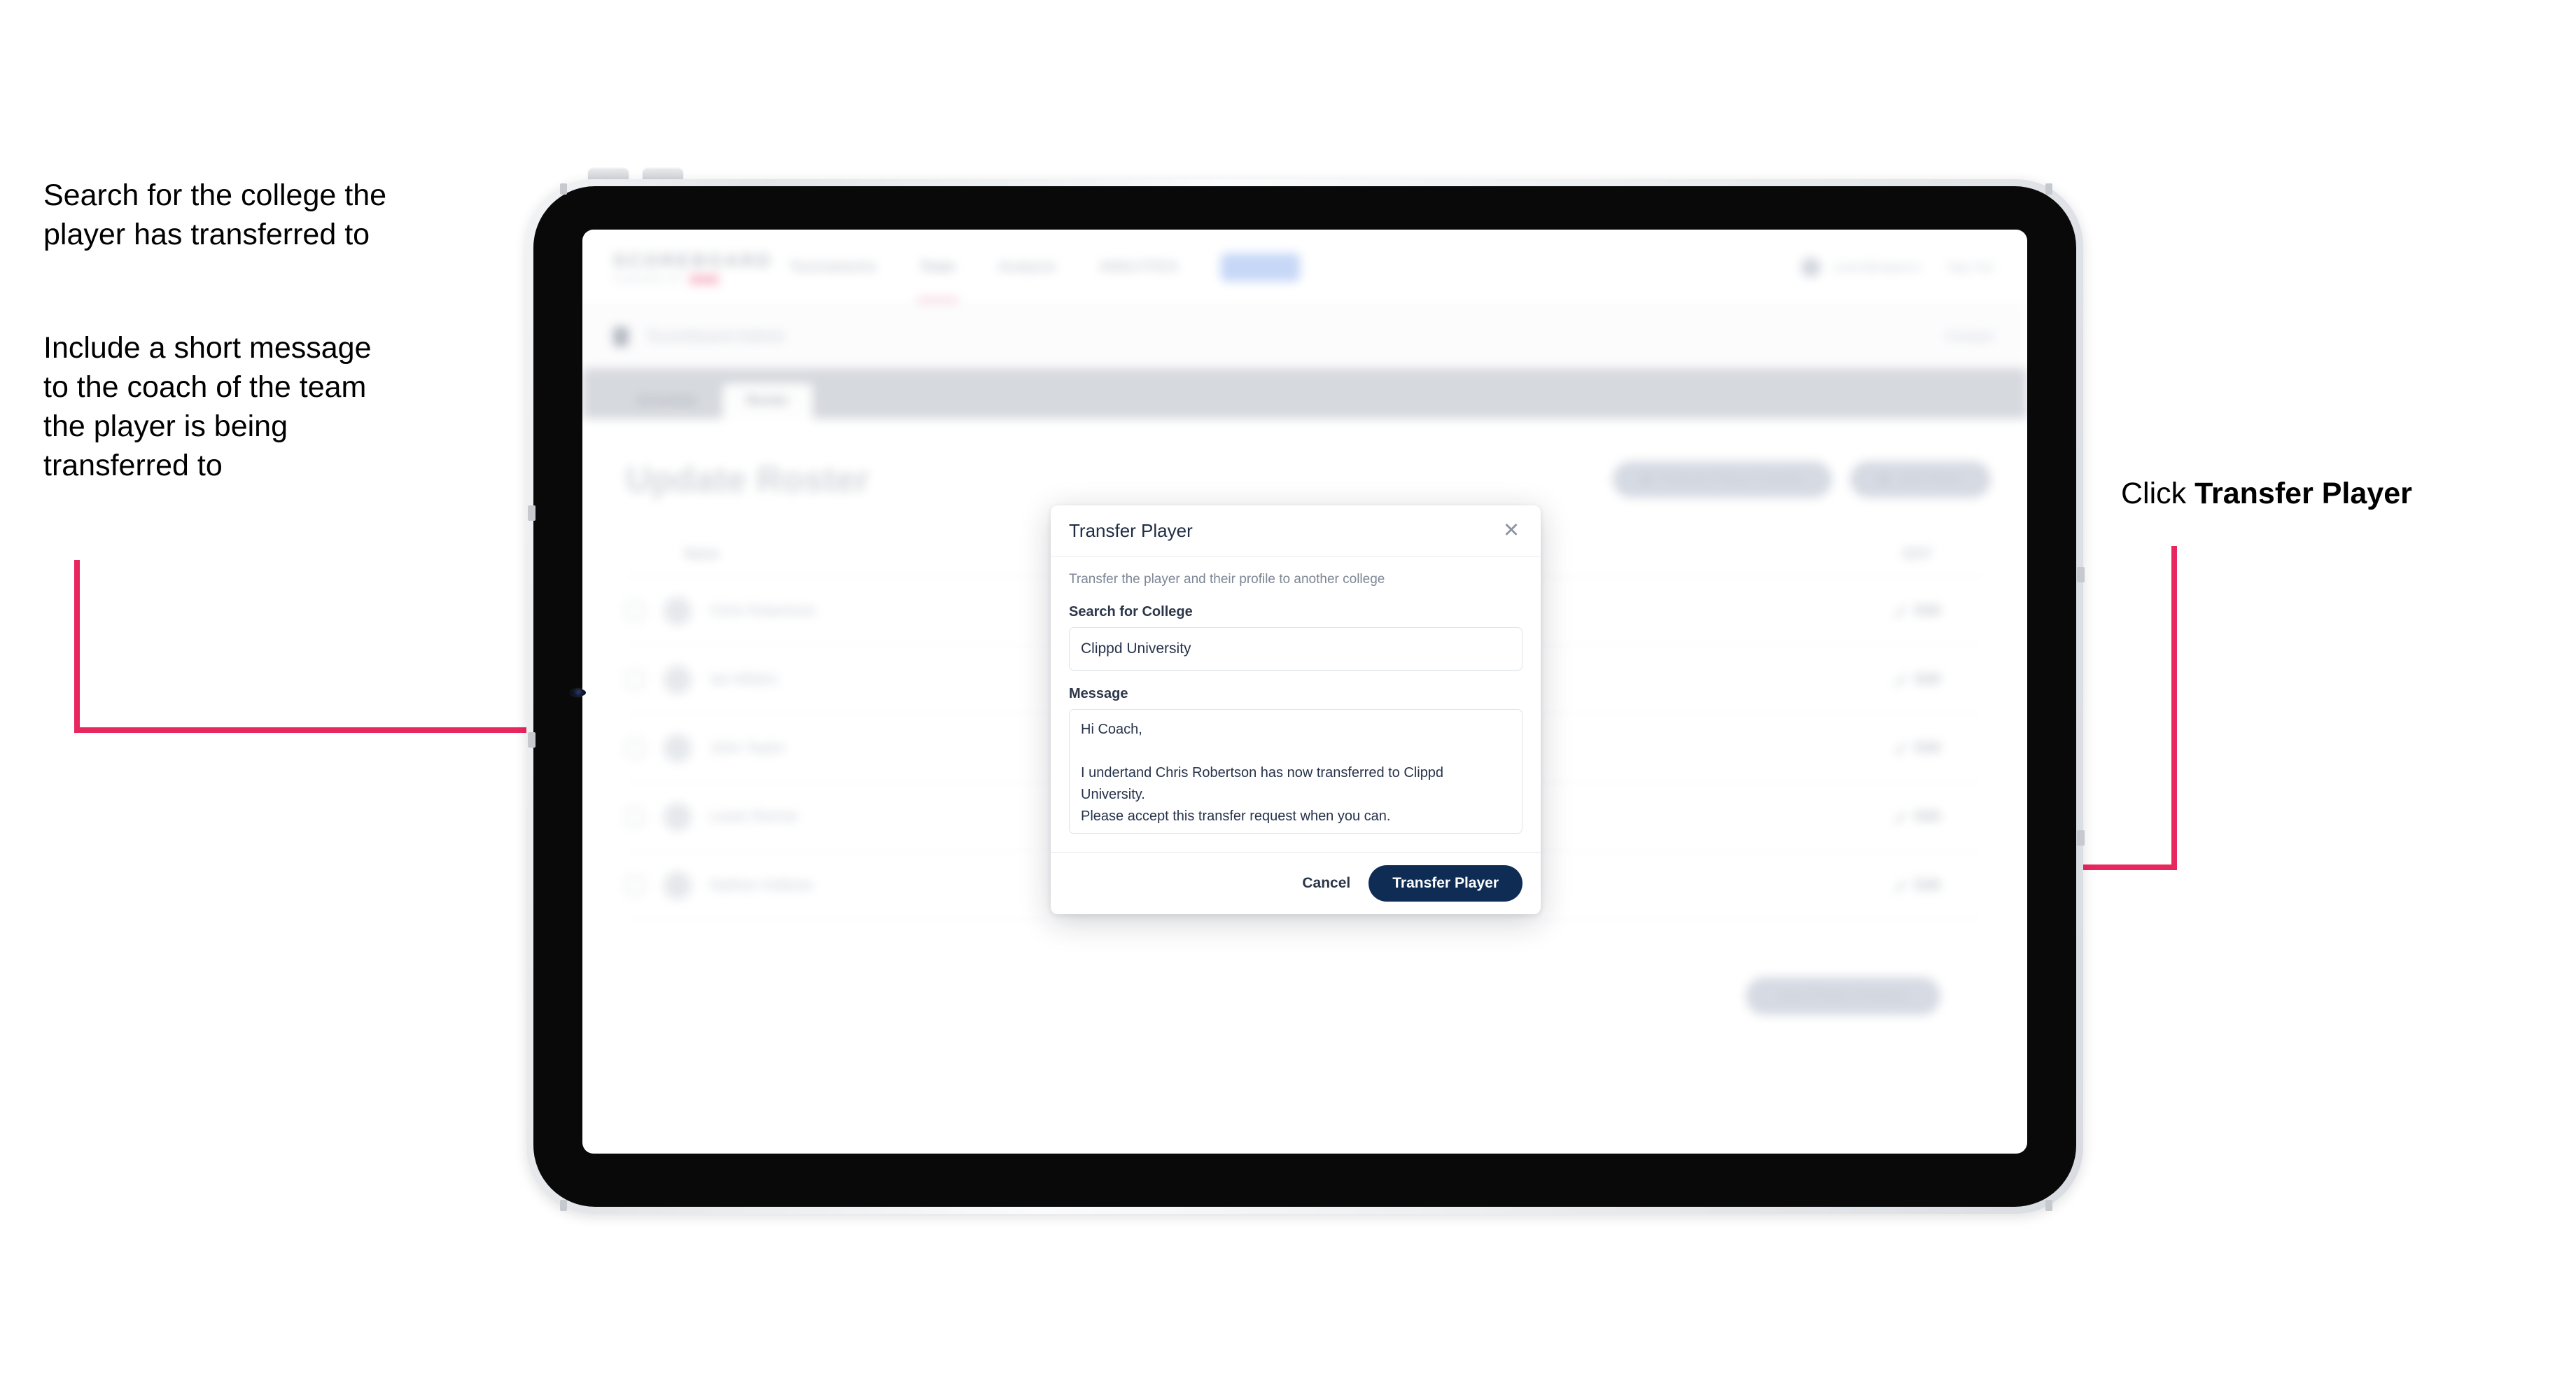 The width and height of the screenshot is (2576, 1386). Describe the element at coordinates (763, 610) in the screenshot. I see `player-name: Chris Robertson` at that location.